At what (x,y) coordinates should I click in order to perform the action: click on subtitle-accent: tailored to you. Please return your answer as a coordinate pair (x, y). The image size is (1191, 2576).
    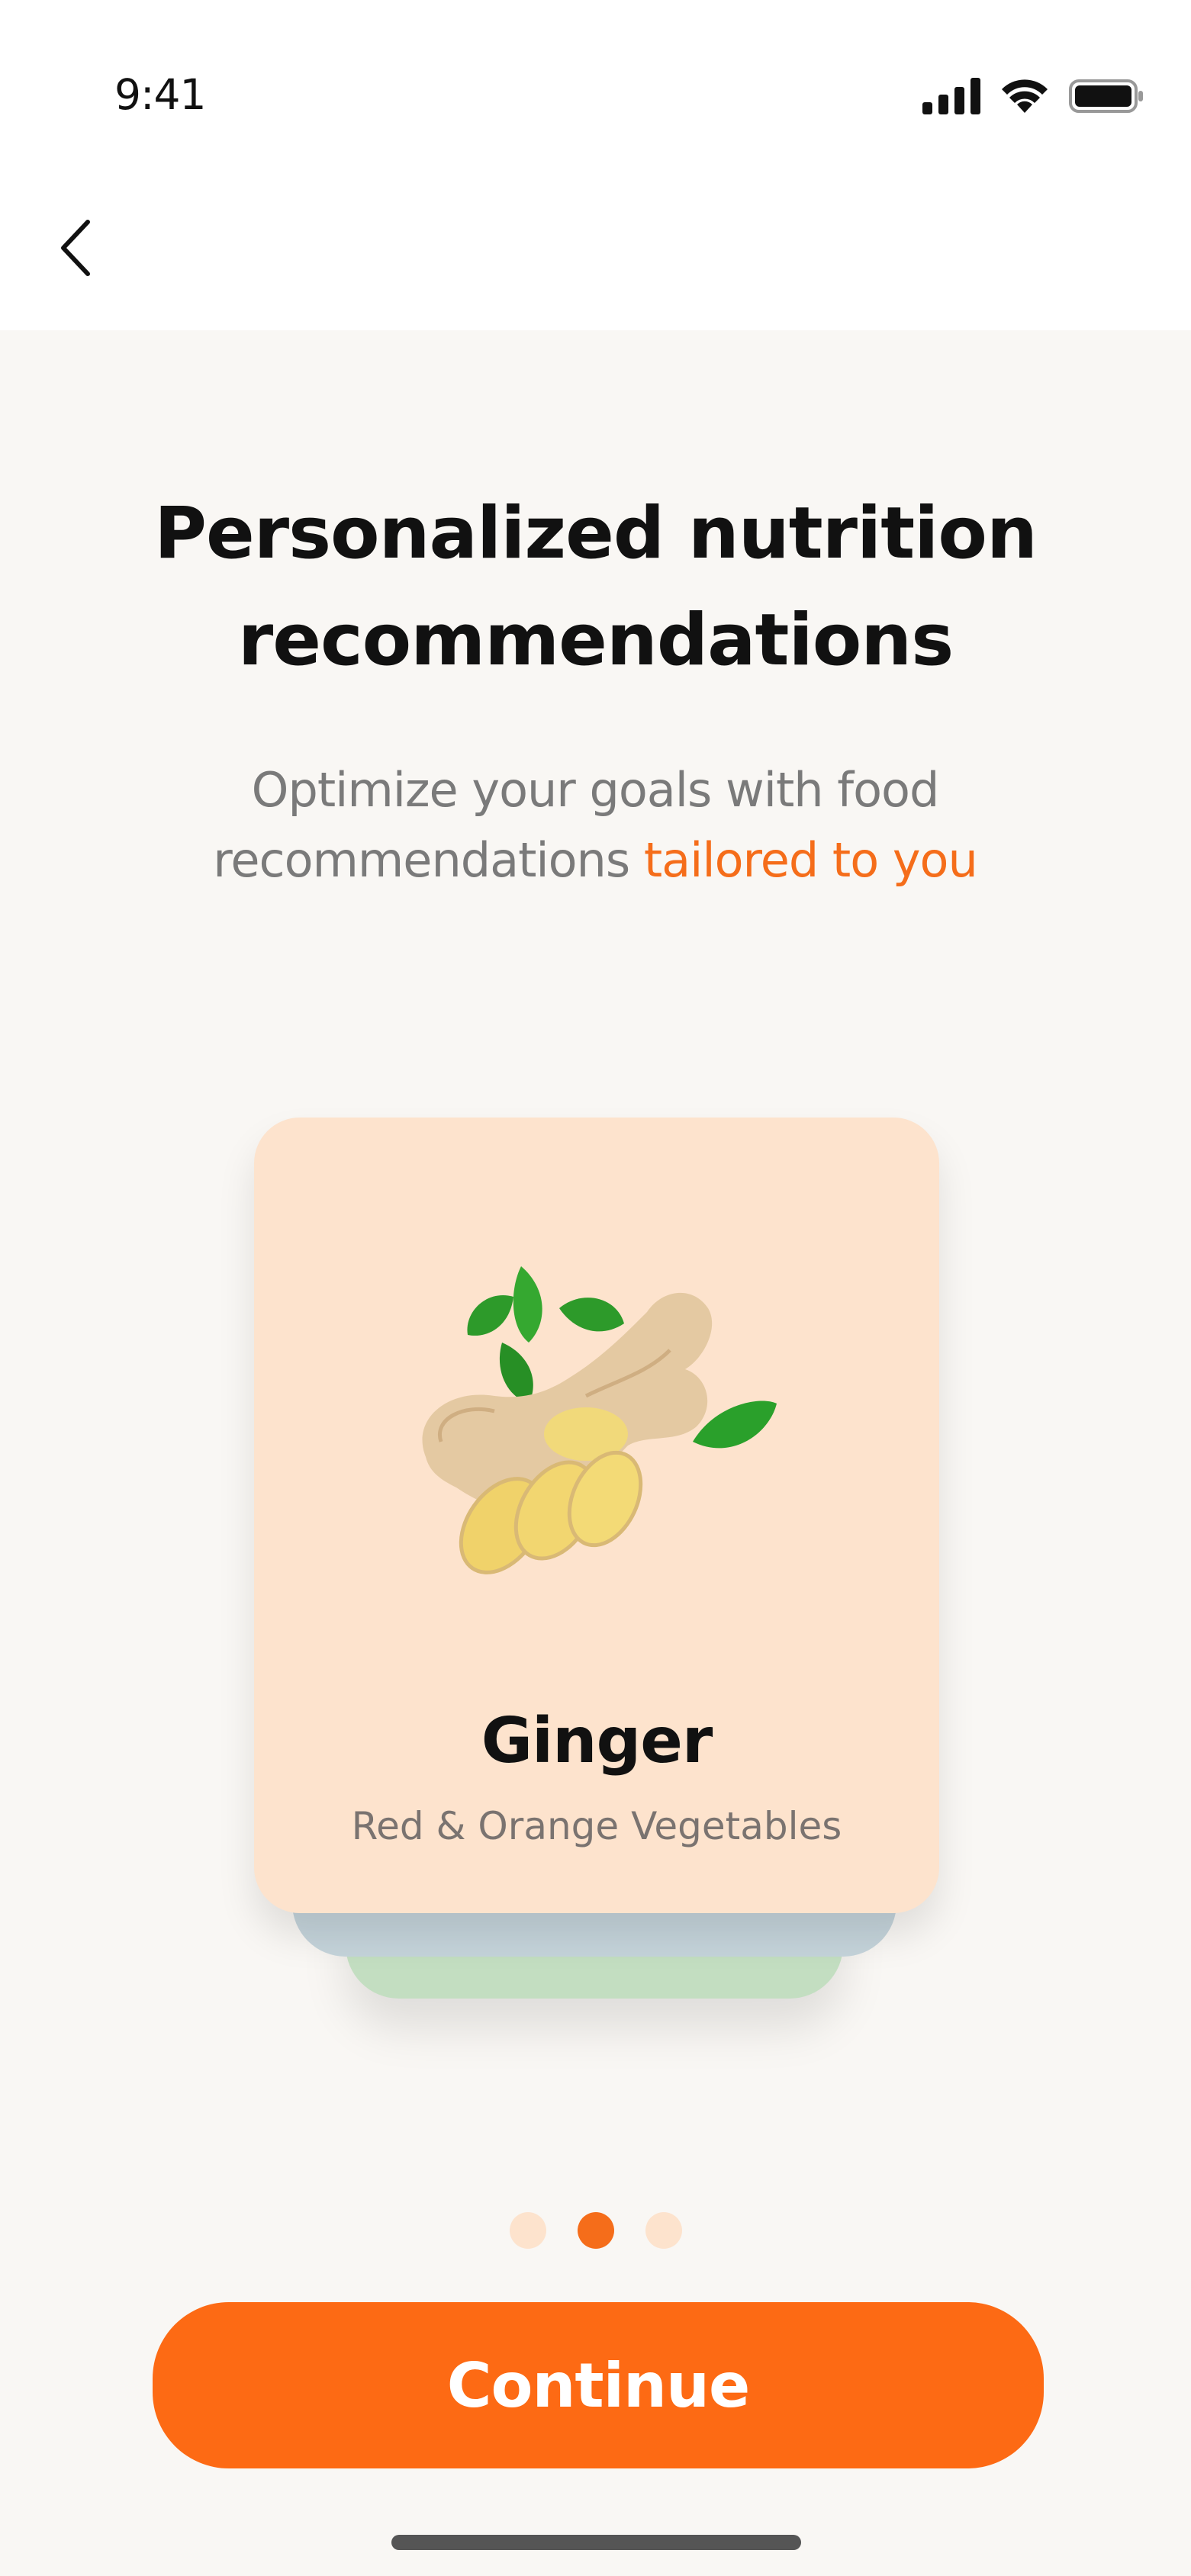
    Looking at the image, I should click on (811, 860).